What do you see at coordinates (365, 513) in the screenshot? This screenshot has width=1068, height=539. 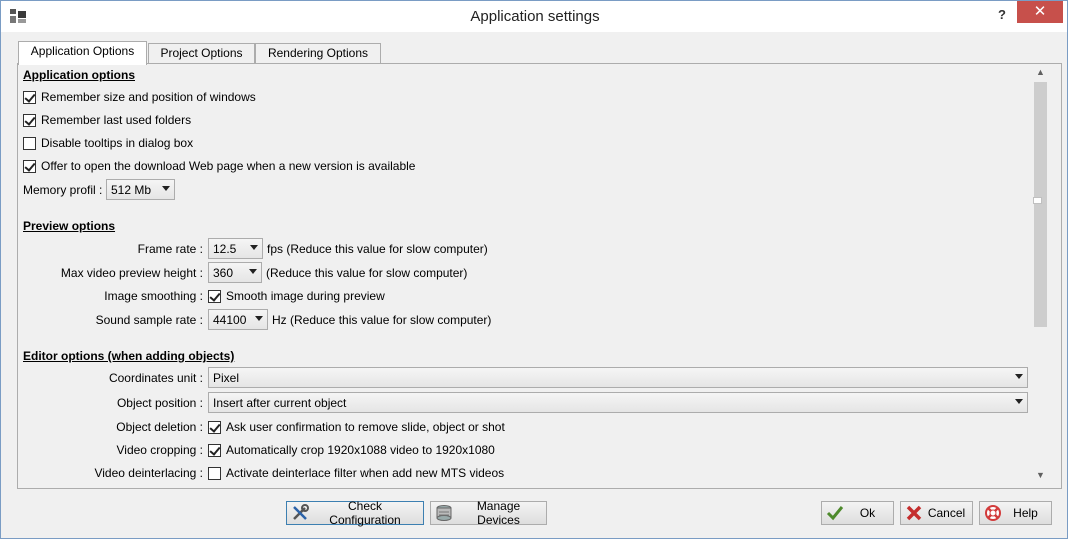 I see `check-configuration-label: Check Configuration` at bounding box center [365, 513].